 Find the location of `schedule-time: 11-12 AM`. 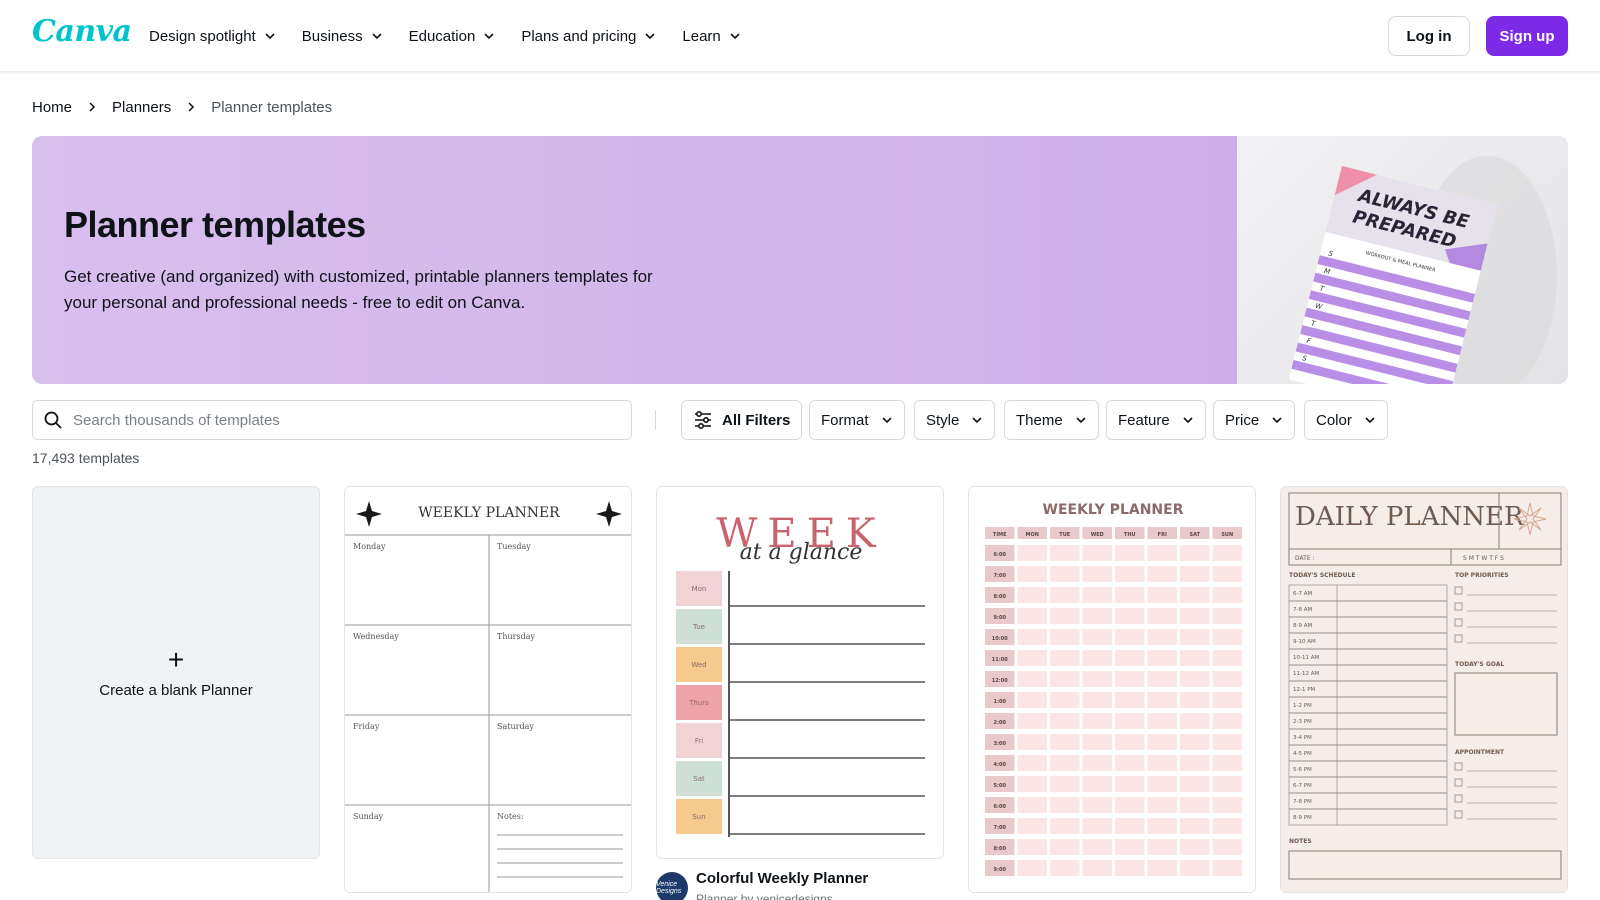

schedule-time: 11-12 AM is located at coordinates (1306, 674).